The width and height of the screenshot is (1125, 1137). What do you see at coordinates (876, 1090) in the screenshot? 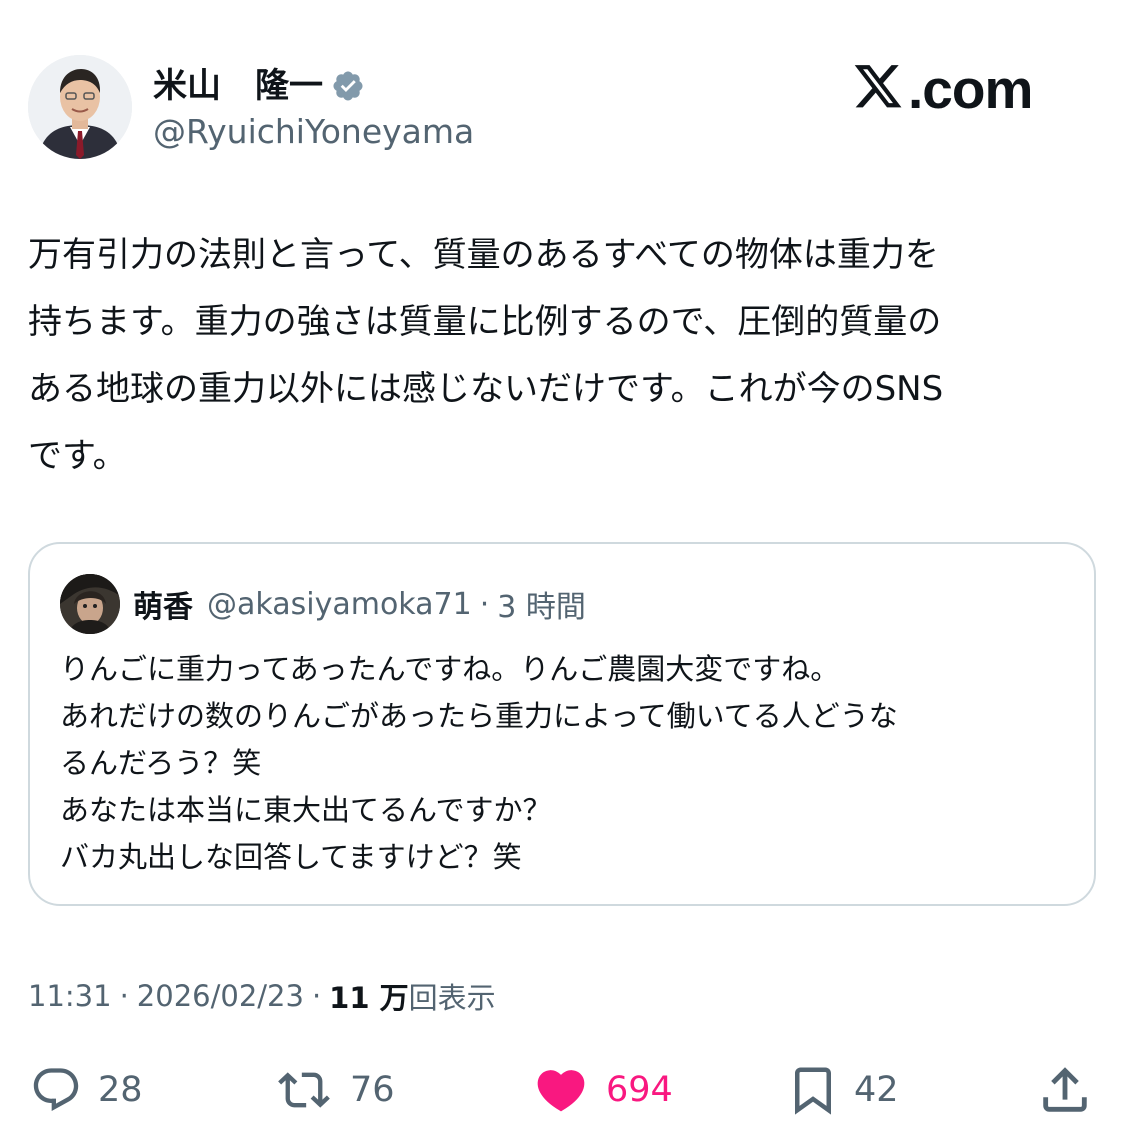
I see `bookmark-count: 42` at bounding box center [876, 1090].